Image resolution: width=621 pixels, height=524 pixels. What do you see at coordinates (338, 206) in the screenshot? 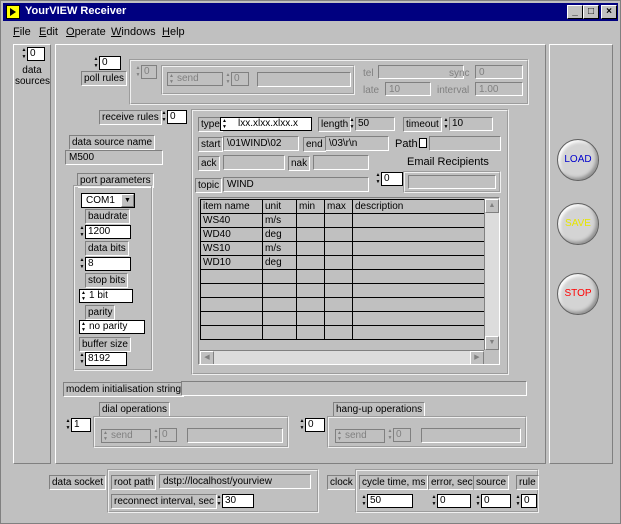
I see `column-header: max` at bounding box center [338, 206].